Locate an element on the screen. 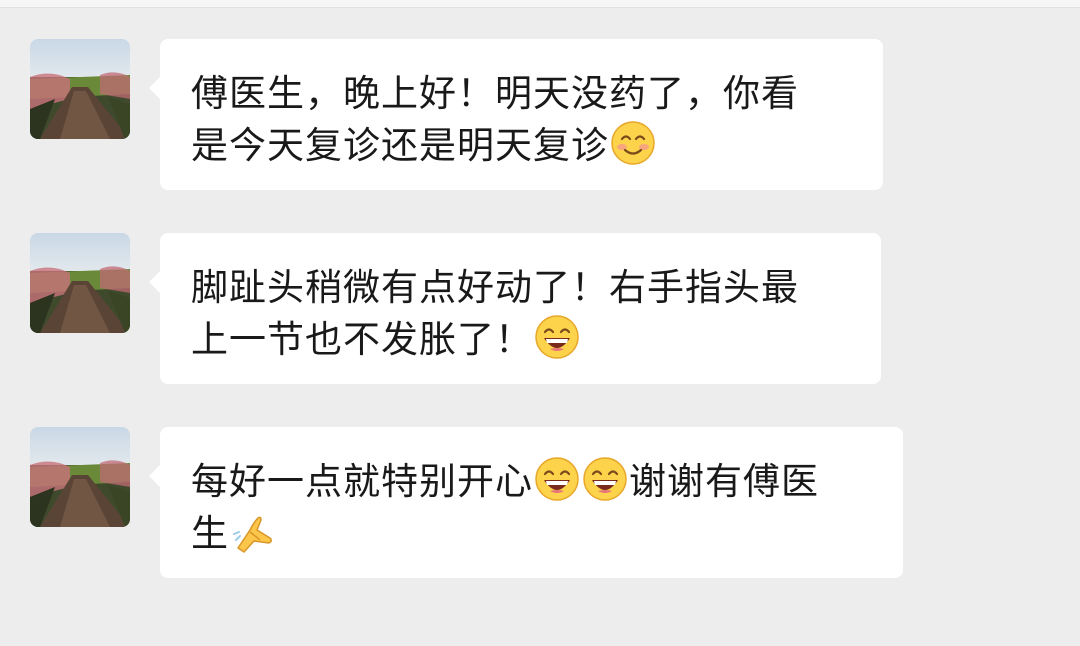  message-line: 上一节也不发胀了！ is located at coordinates (520, 340).